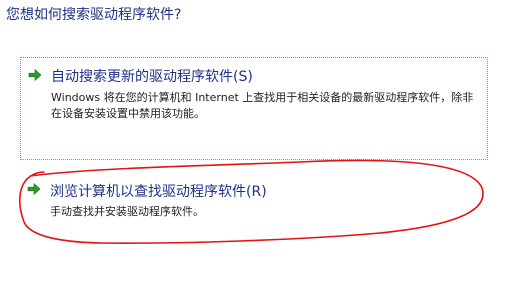  I want to click on browse-computer-title: 浏览计算机以查找驱动程序软件(R), so click(158, 192).